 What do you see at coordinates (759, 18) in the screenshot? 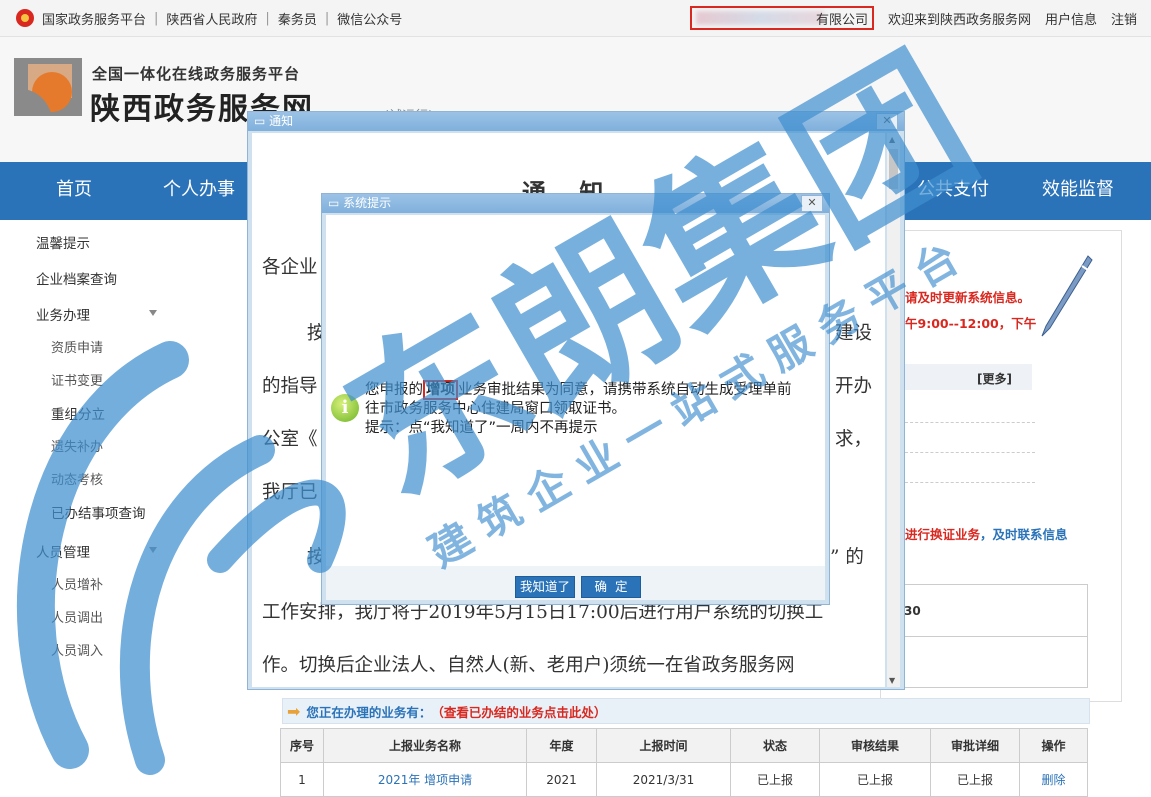
I see `redacted-company-blur` at bounding box center [759, 18].